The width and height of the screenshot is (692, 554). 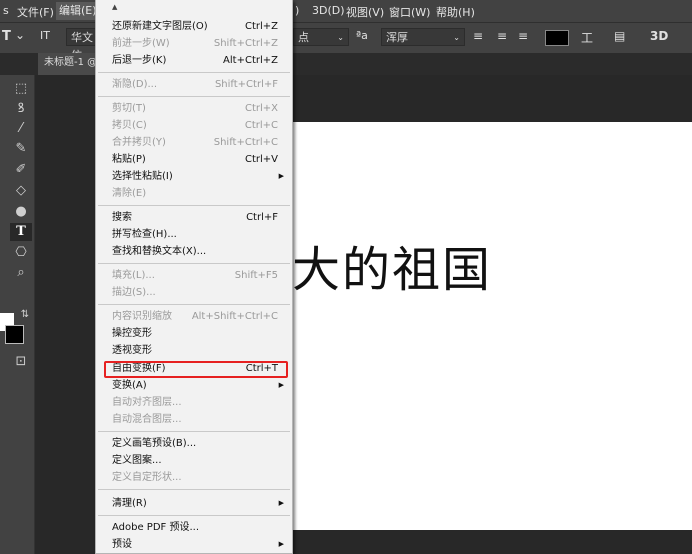 What do you see at coordinates (21, 89) in the screenshot?
I see `marquee-tool-icon: ⬚` at bounding box center [21, 89].